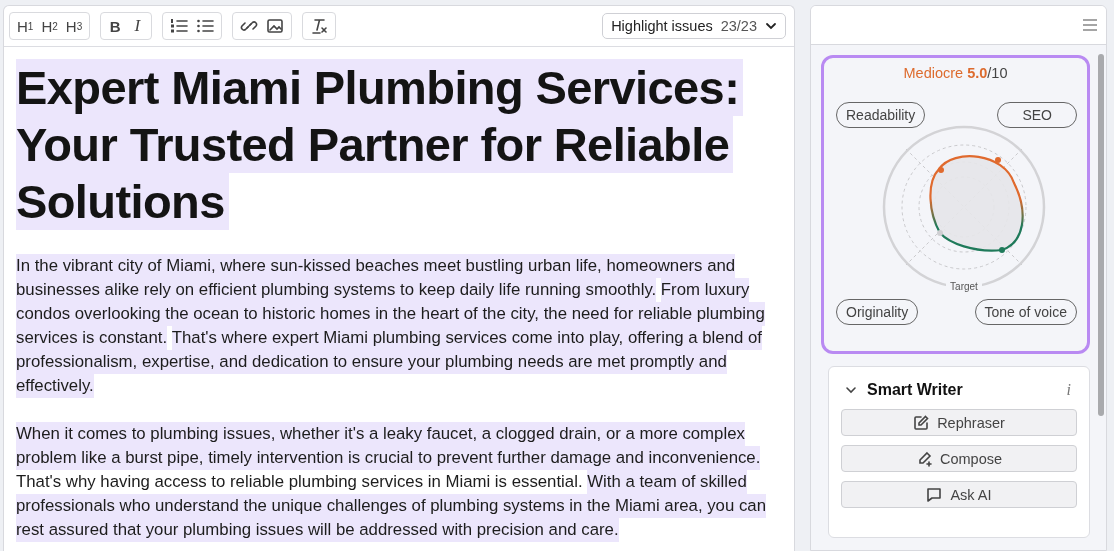 Image resolution: width=1114 pixels, height=551 pixels. I want to click on score-text: Mediocre 5.0/10, so click(955, 73).